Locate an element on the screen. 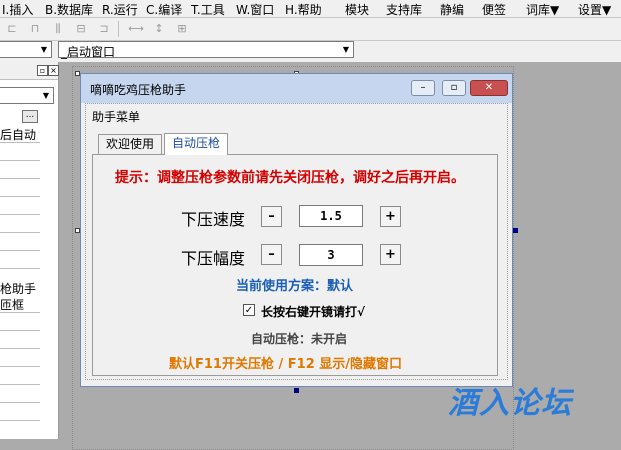 The height and width of the screenshot is (450, 621). property-panel-header: ▫ × is located at coordinates (29, 71).